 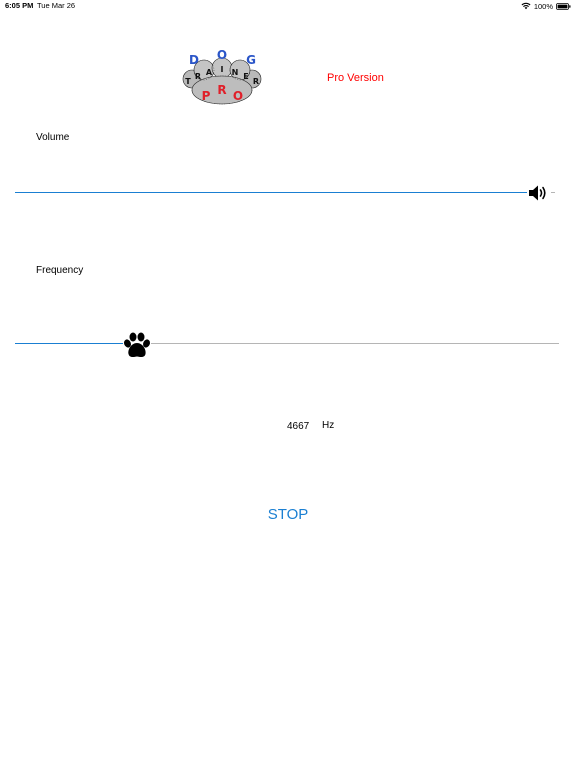 What do you see at coordinates (19, 5) in the screenshot?
I see `status-time: 6:05 PM` at bounding box center [19, 5].